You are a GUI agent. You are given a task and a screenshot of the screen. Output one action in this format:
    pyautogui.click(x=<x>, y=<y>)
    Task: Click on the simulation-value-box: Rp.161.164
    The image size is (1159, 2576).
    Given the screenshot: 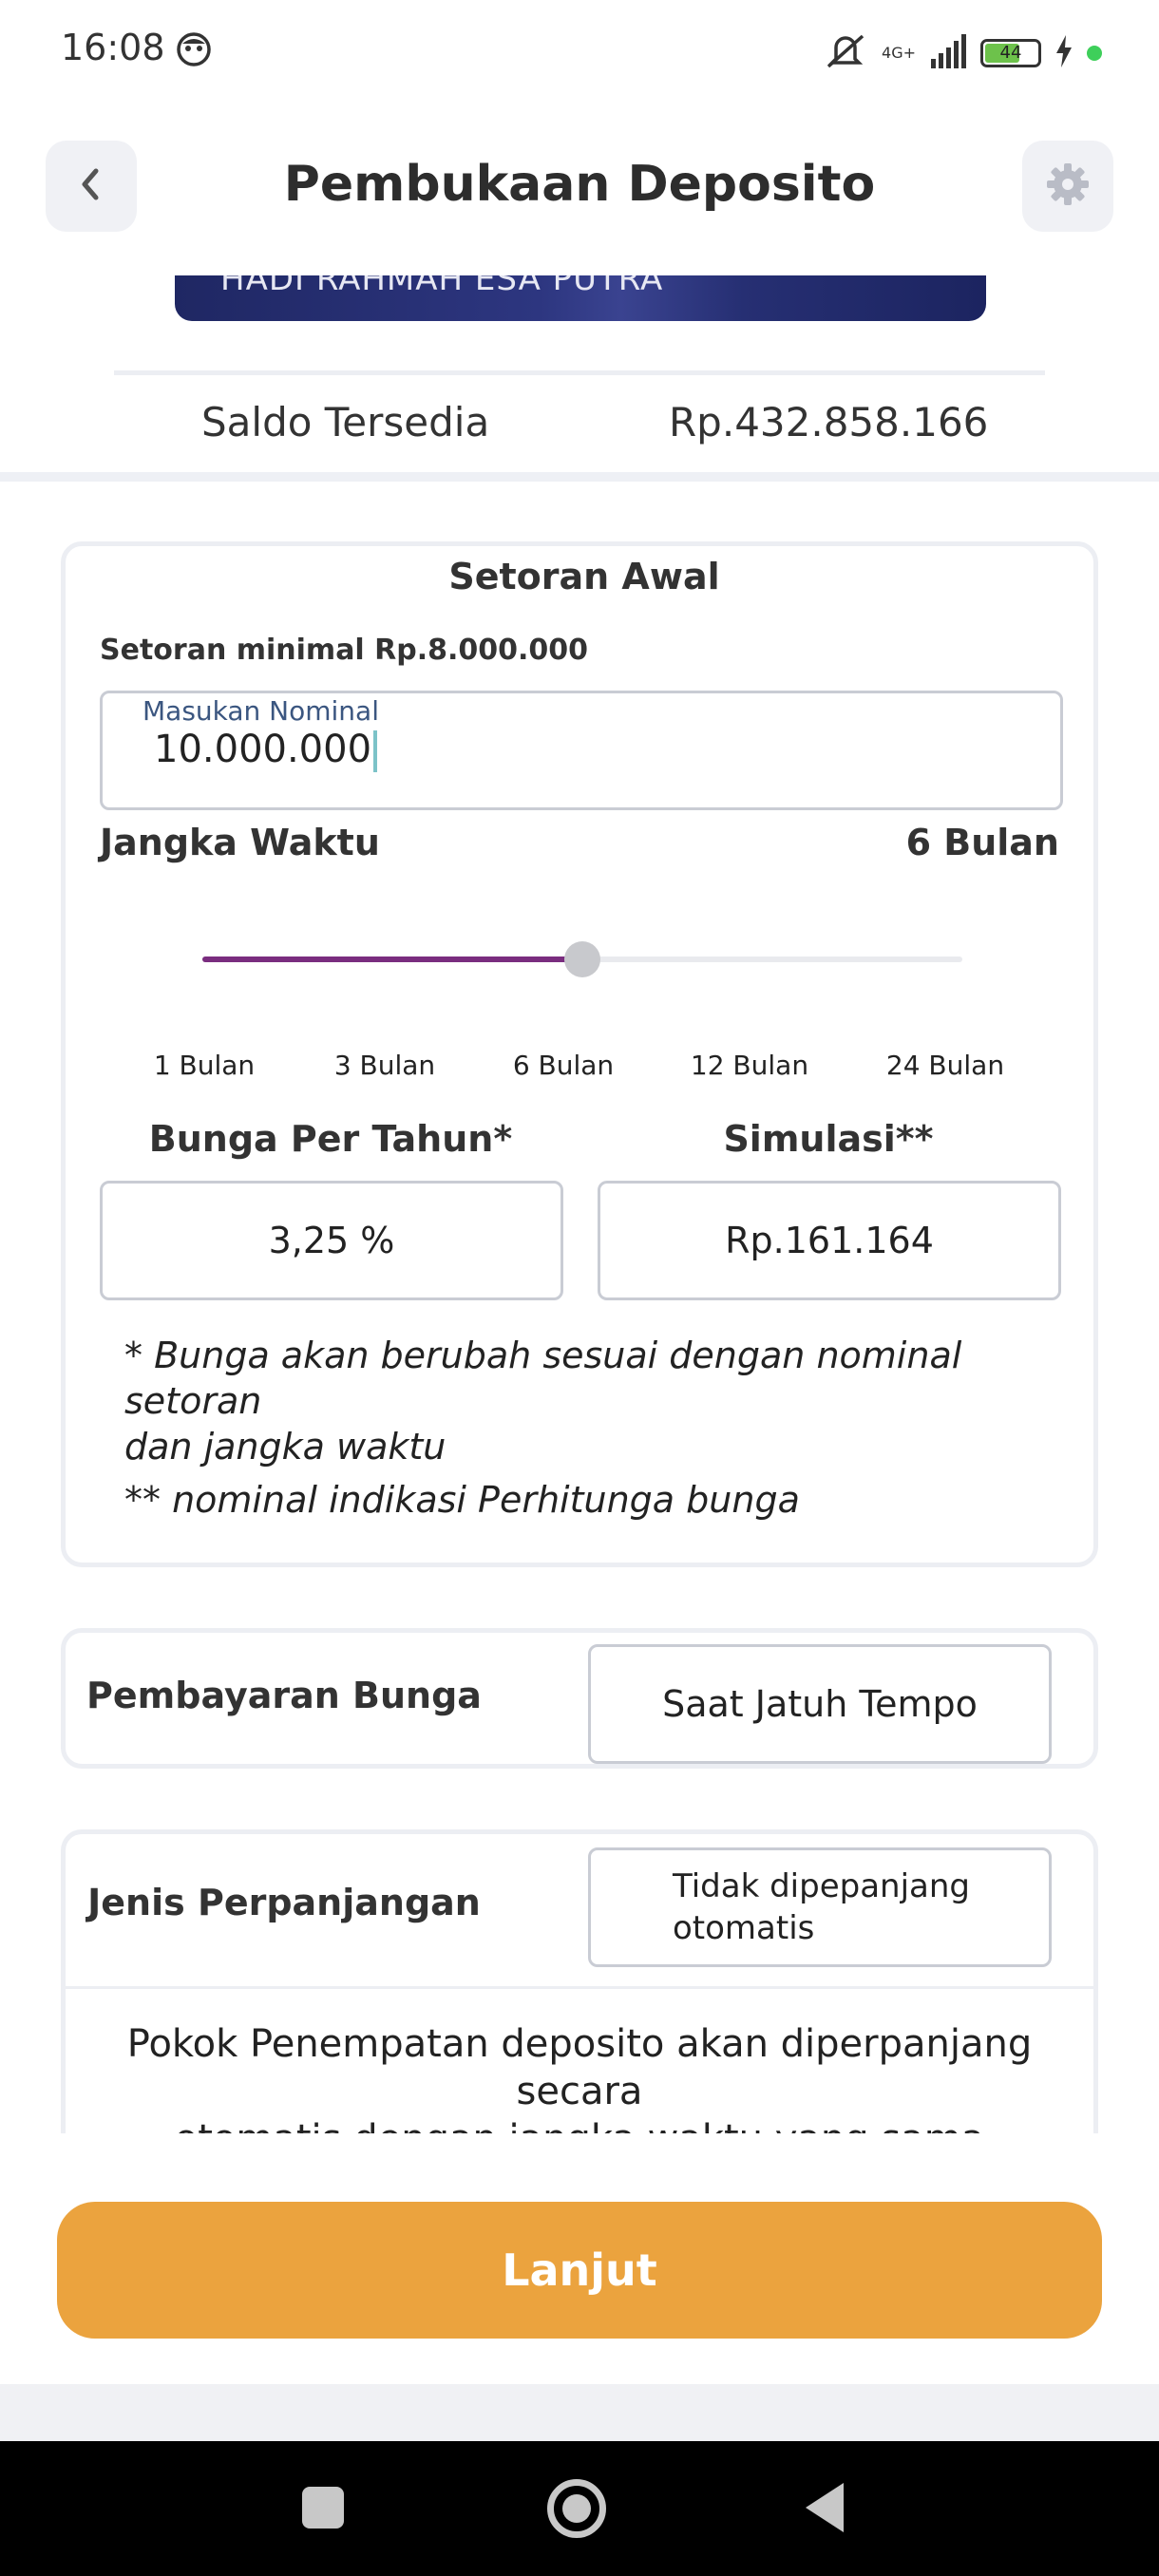 What is the action you would take?
    pyautogui.click(x=829, y=1240)
    